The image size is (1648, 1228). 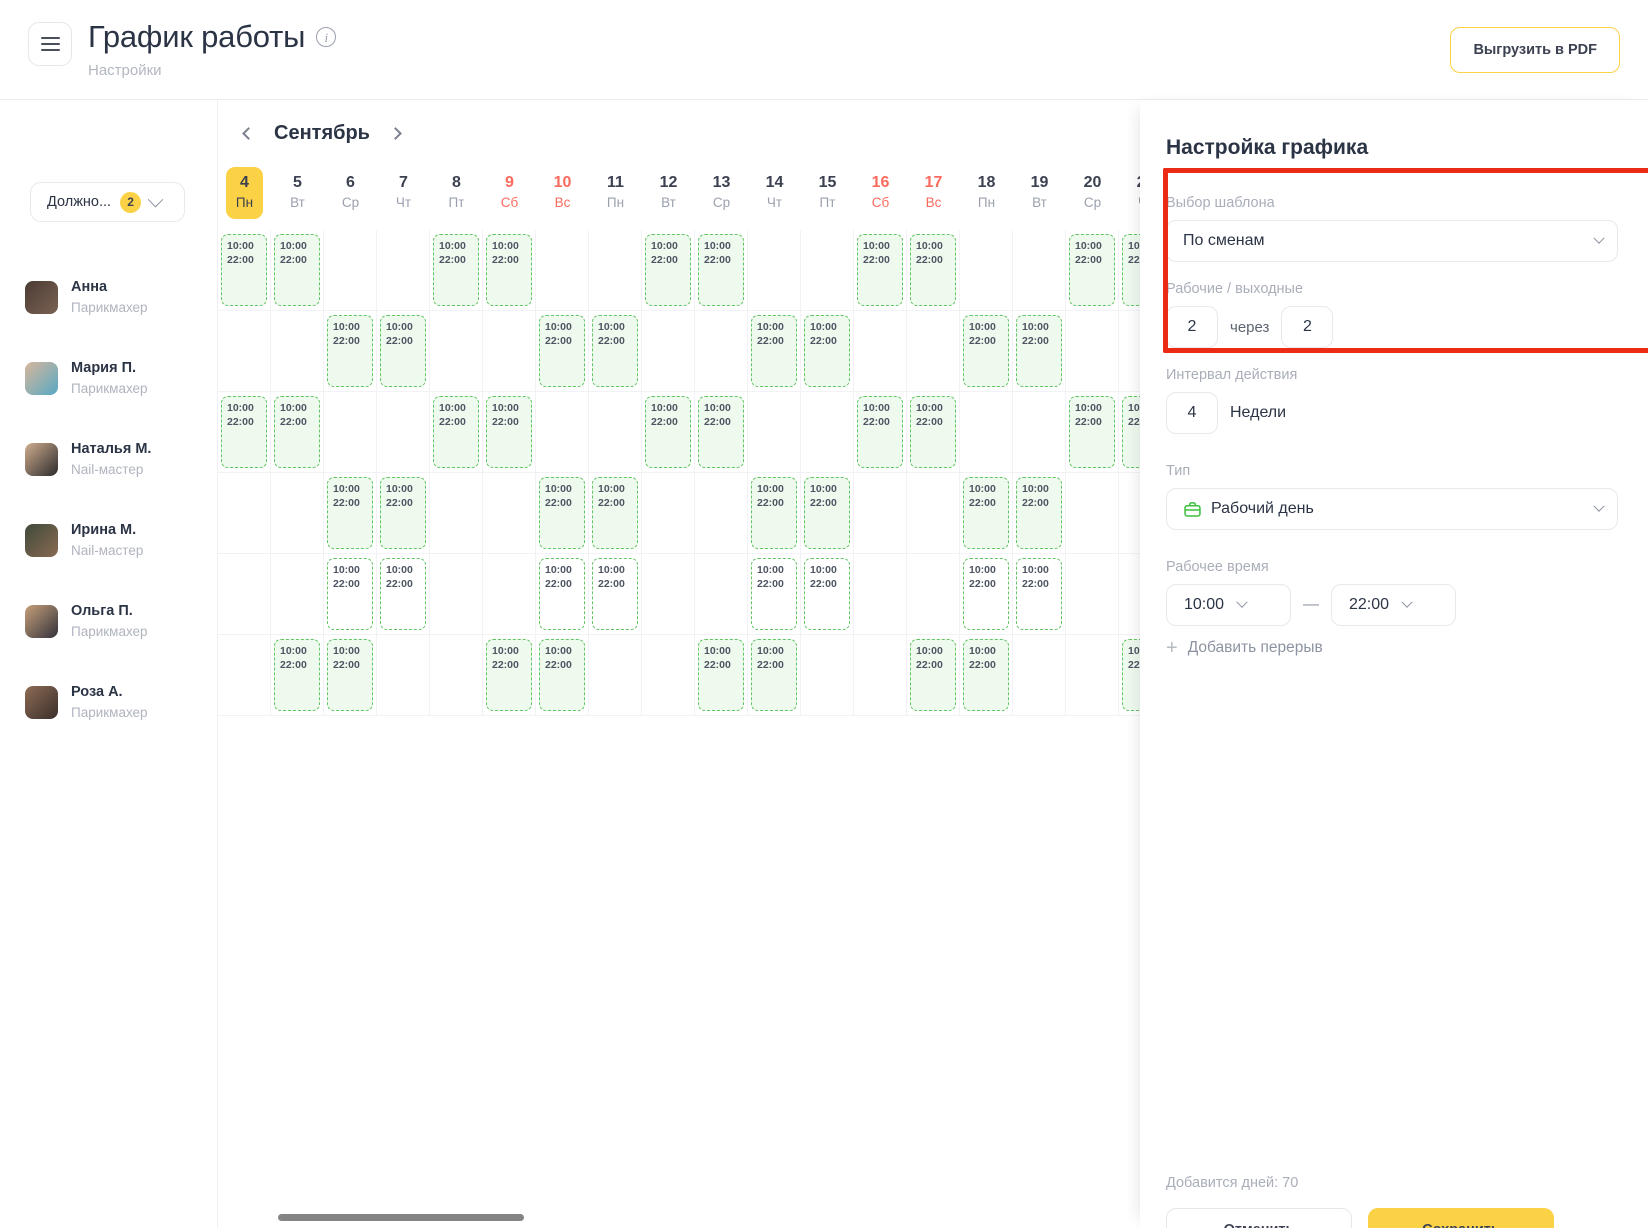 What do you see at coordinates (562, 197) in the screenshot?
I see `day-header-cell: 10 Вс` at bounding box center [562, 197].